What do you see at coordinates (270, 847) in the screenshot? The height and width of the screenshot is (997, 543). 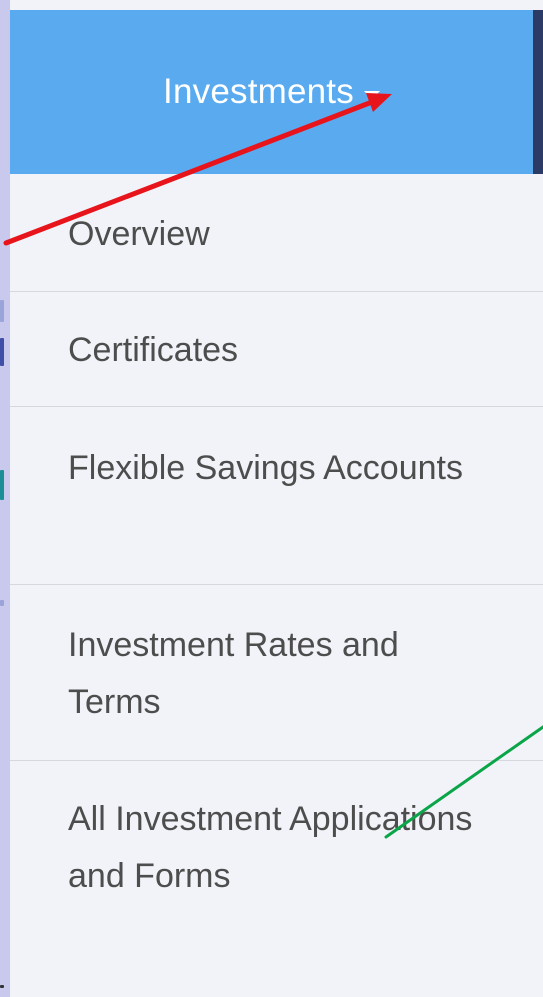 I see `menu-item-label: All Investment Applications and Forms` at bounding box center [270, 847].